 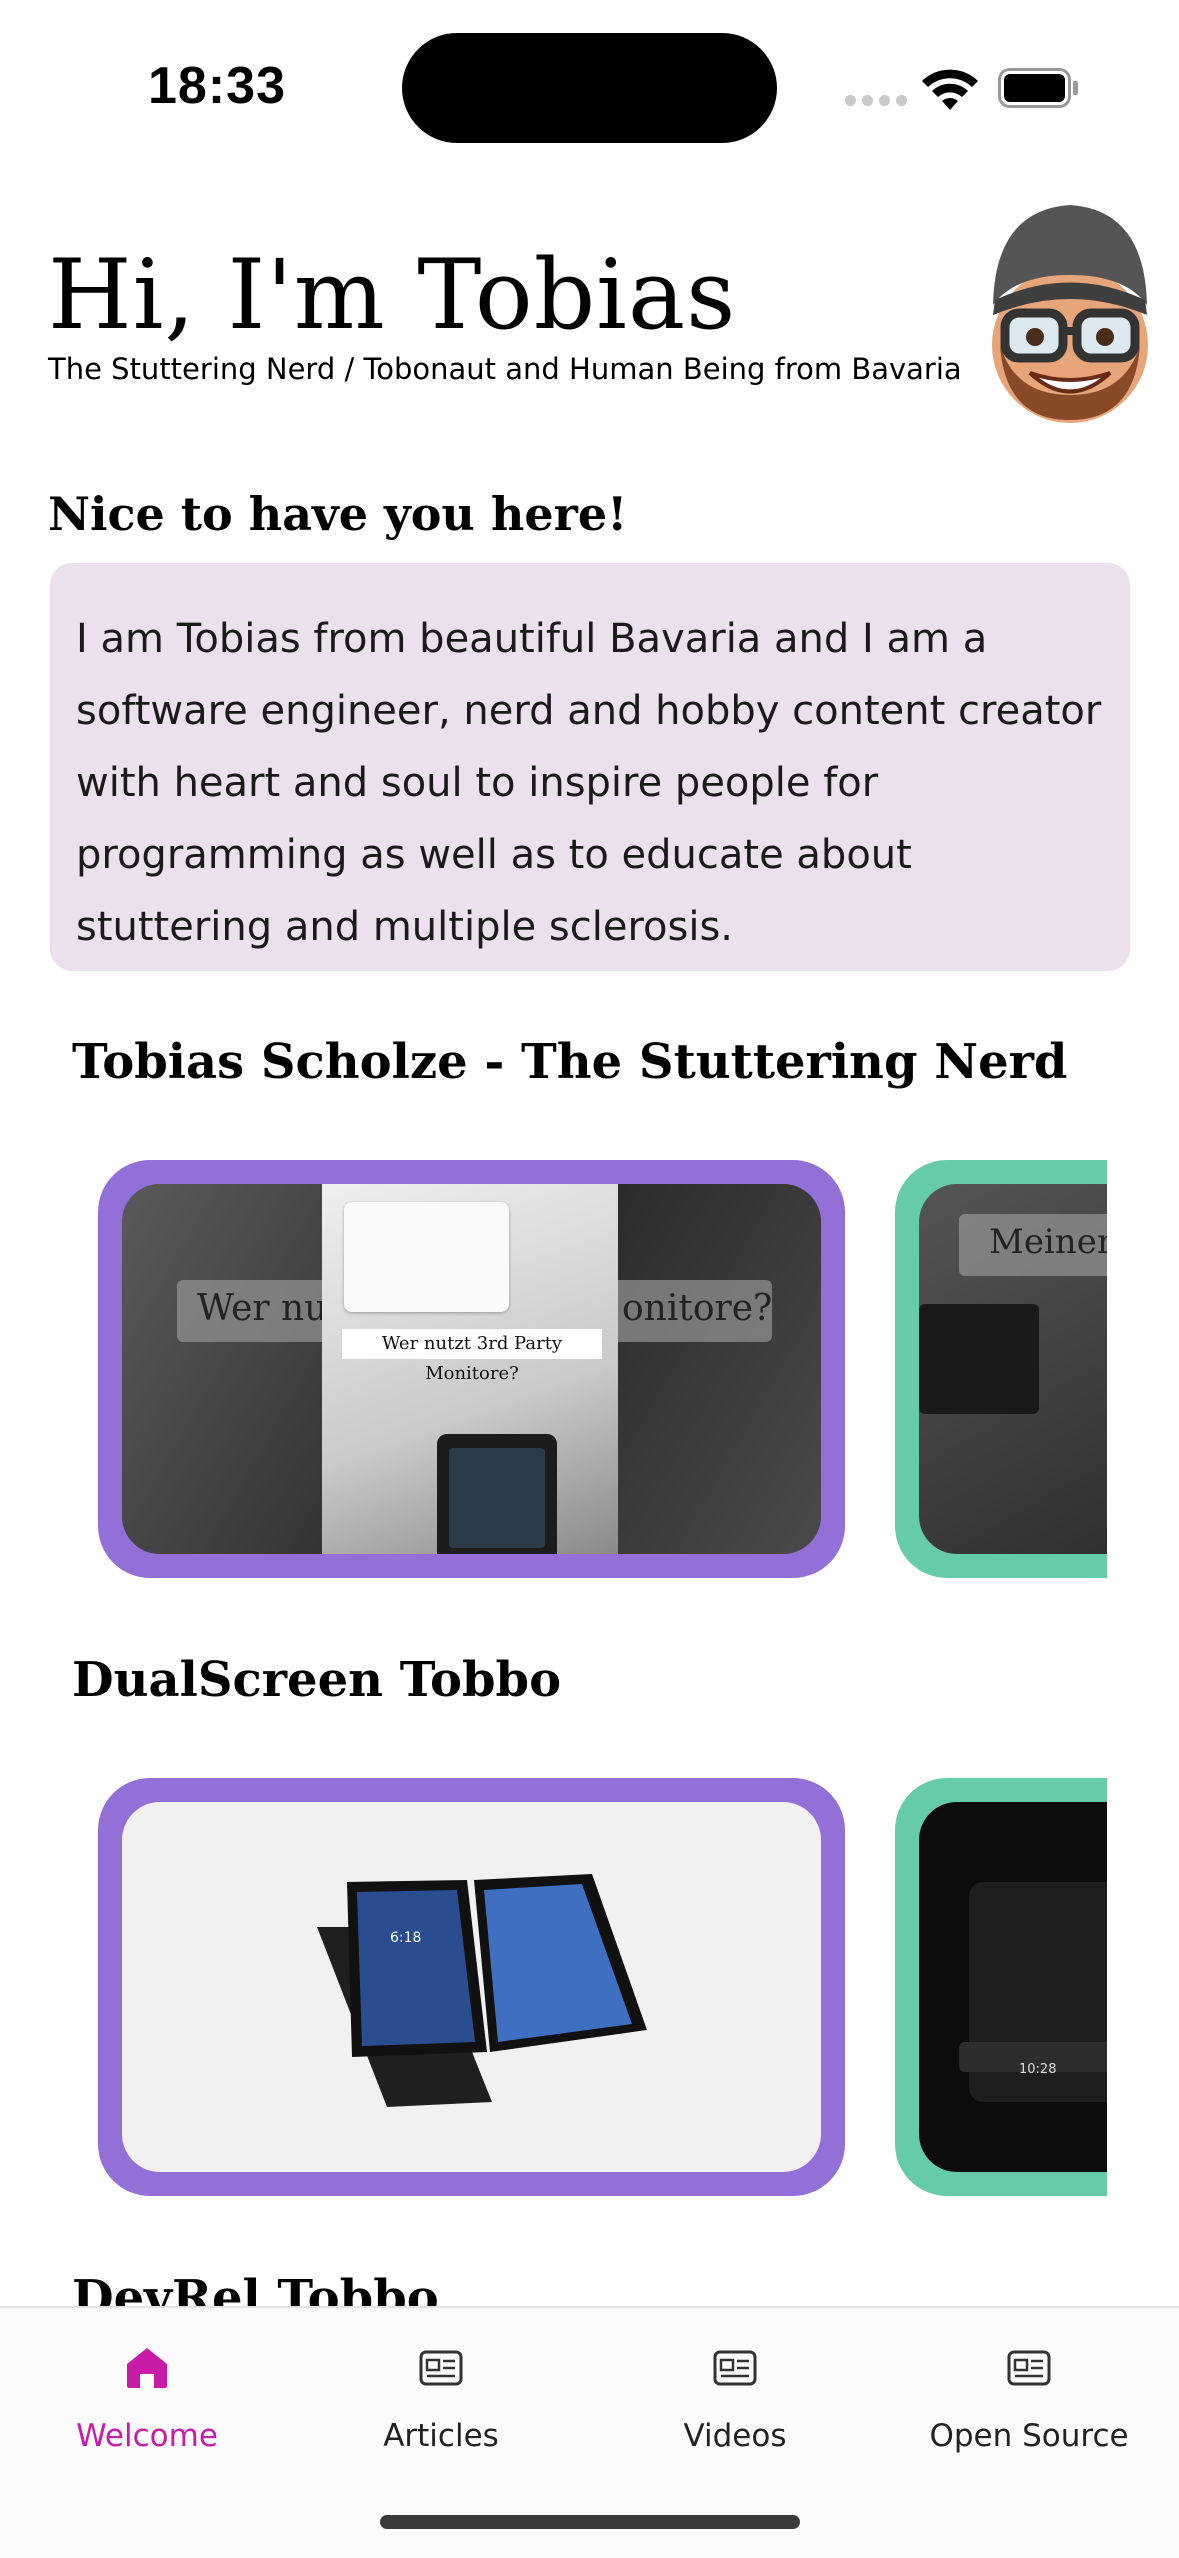 I want to click on svg-text: 6:18, so click(x=405, y=1938).